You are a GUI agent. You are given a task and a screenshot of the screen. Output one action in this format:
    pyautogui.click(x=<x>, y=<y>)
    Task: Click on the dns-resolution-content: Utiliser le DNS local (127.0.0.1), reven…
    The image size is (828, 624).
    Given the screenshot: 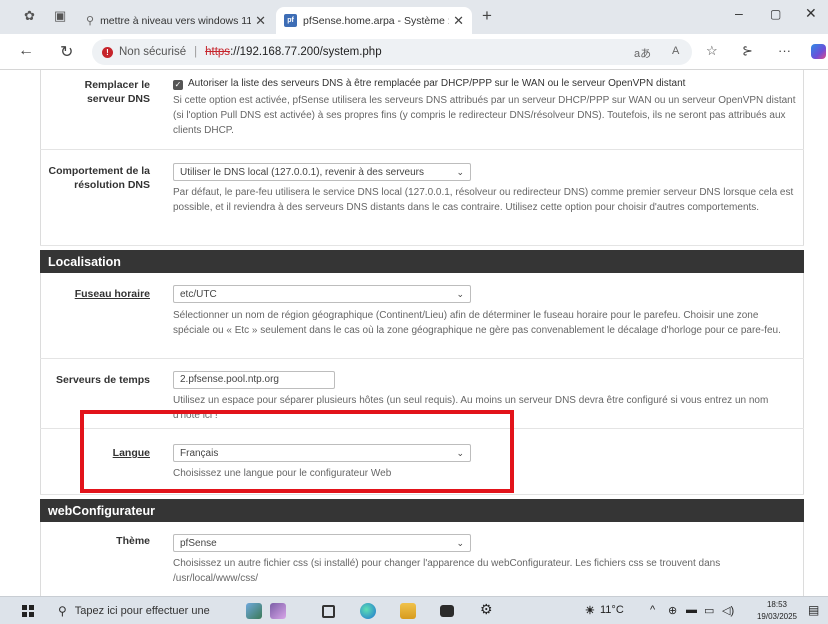 What is the action you would take?
    pyautogui.click(x=484, y=189)
    